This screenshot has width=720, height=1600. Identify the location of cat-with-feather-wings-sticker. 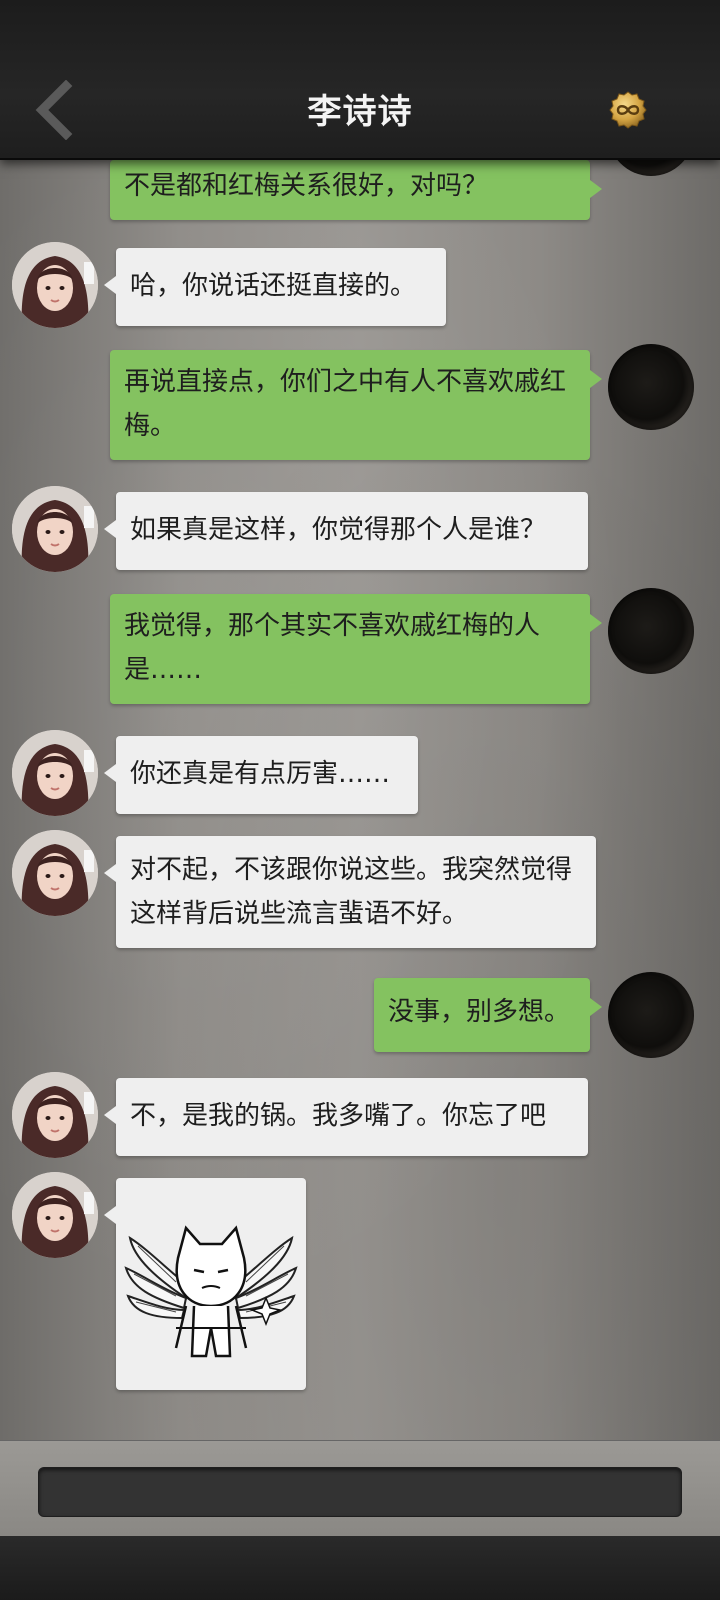
(211, 1291).